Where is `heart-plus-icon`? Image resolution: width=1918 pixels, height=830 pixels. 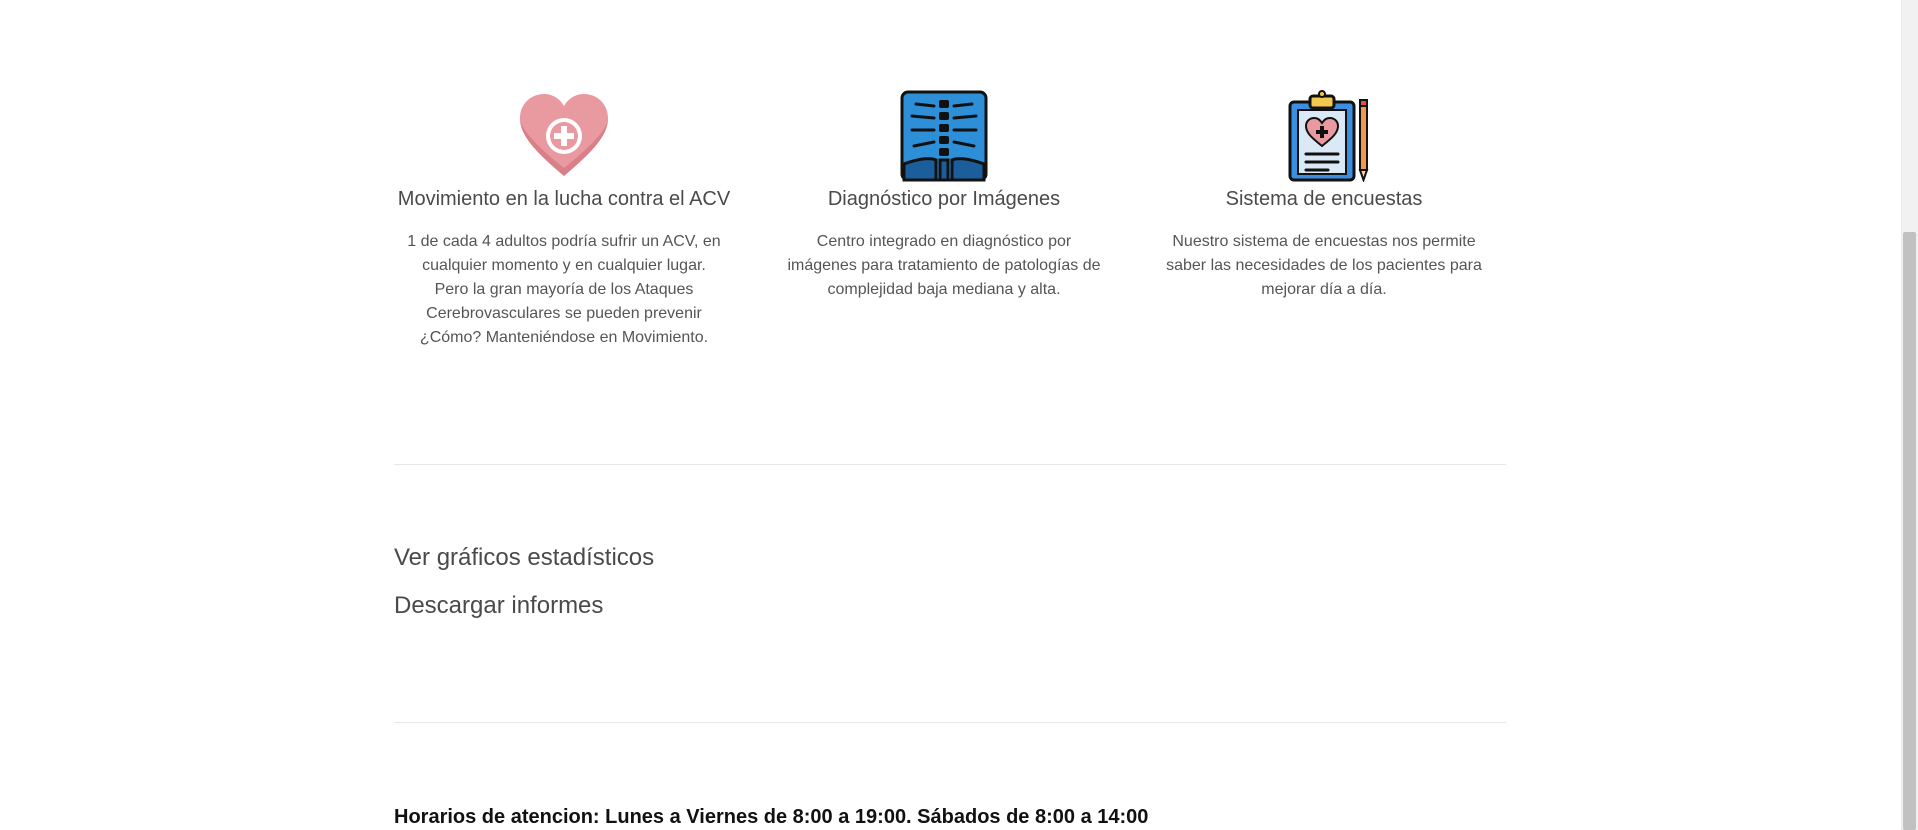 heart-plus-icon is located at coordinates (564, 136).